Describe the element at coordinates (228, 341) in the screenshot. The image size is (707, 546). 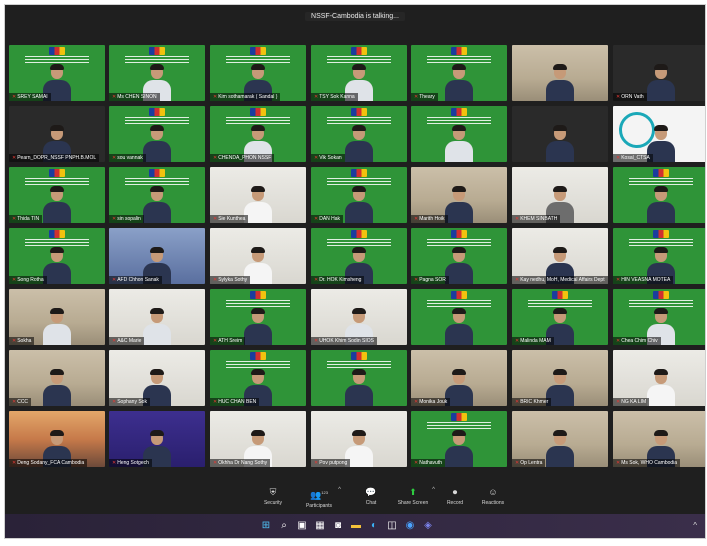
I see `participant-name: ✕ATH Sreim` at that location.